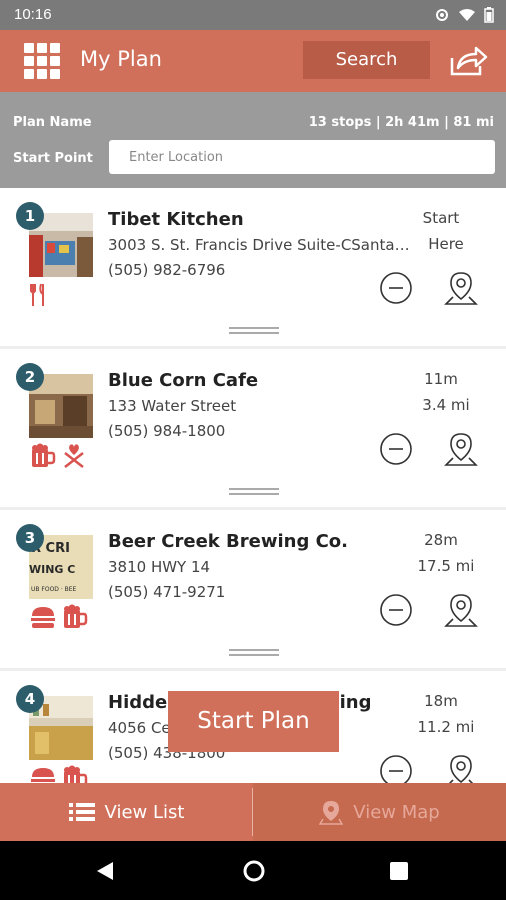 The width and height of the screenshot is (506, 900). I want to click on stop-phone: (505) 982-6796, so click(166, 270).